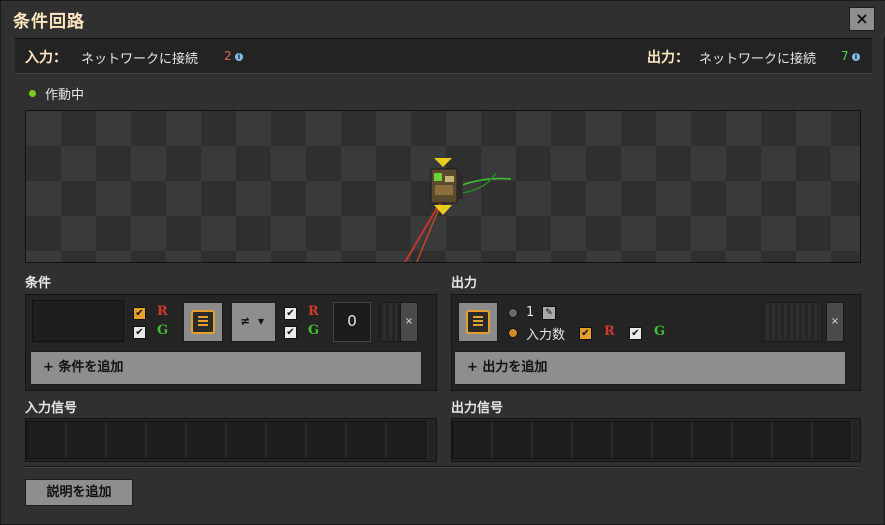 The width and height of the screenshot is (885, 525). I want to click on connection-bar: 入力： ネットワークに接続 2 i 出力： ネットワークに接続 7 i, so click(443, 56).